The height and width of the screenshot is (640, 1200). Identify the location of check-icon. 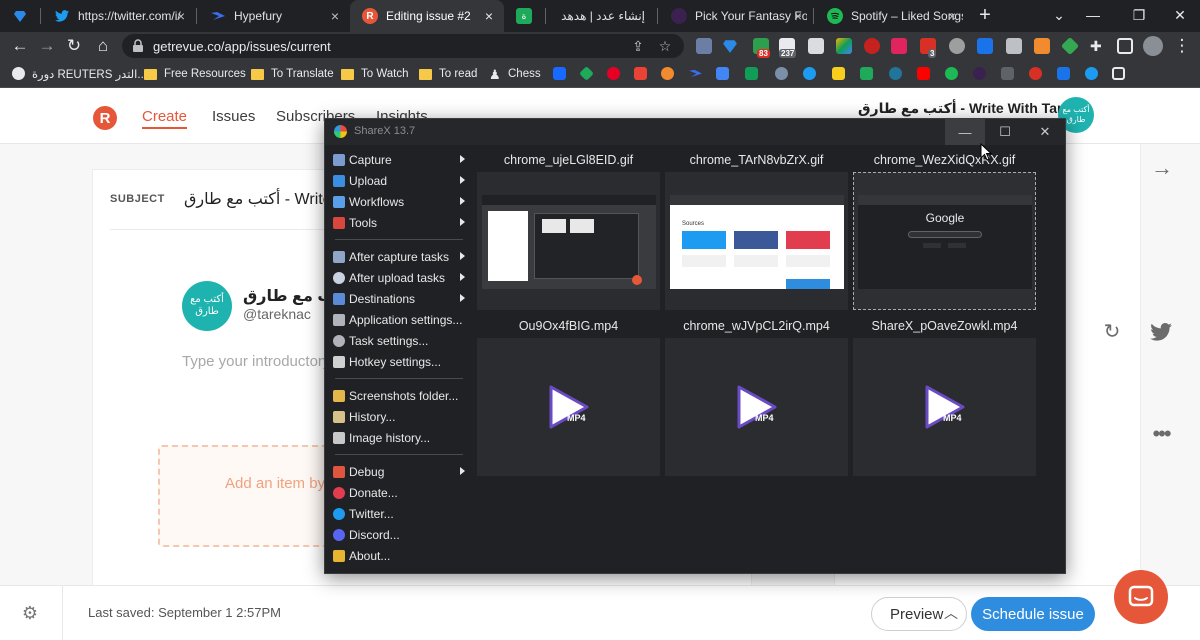
(809, 73).